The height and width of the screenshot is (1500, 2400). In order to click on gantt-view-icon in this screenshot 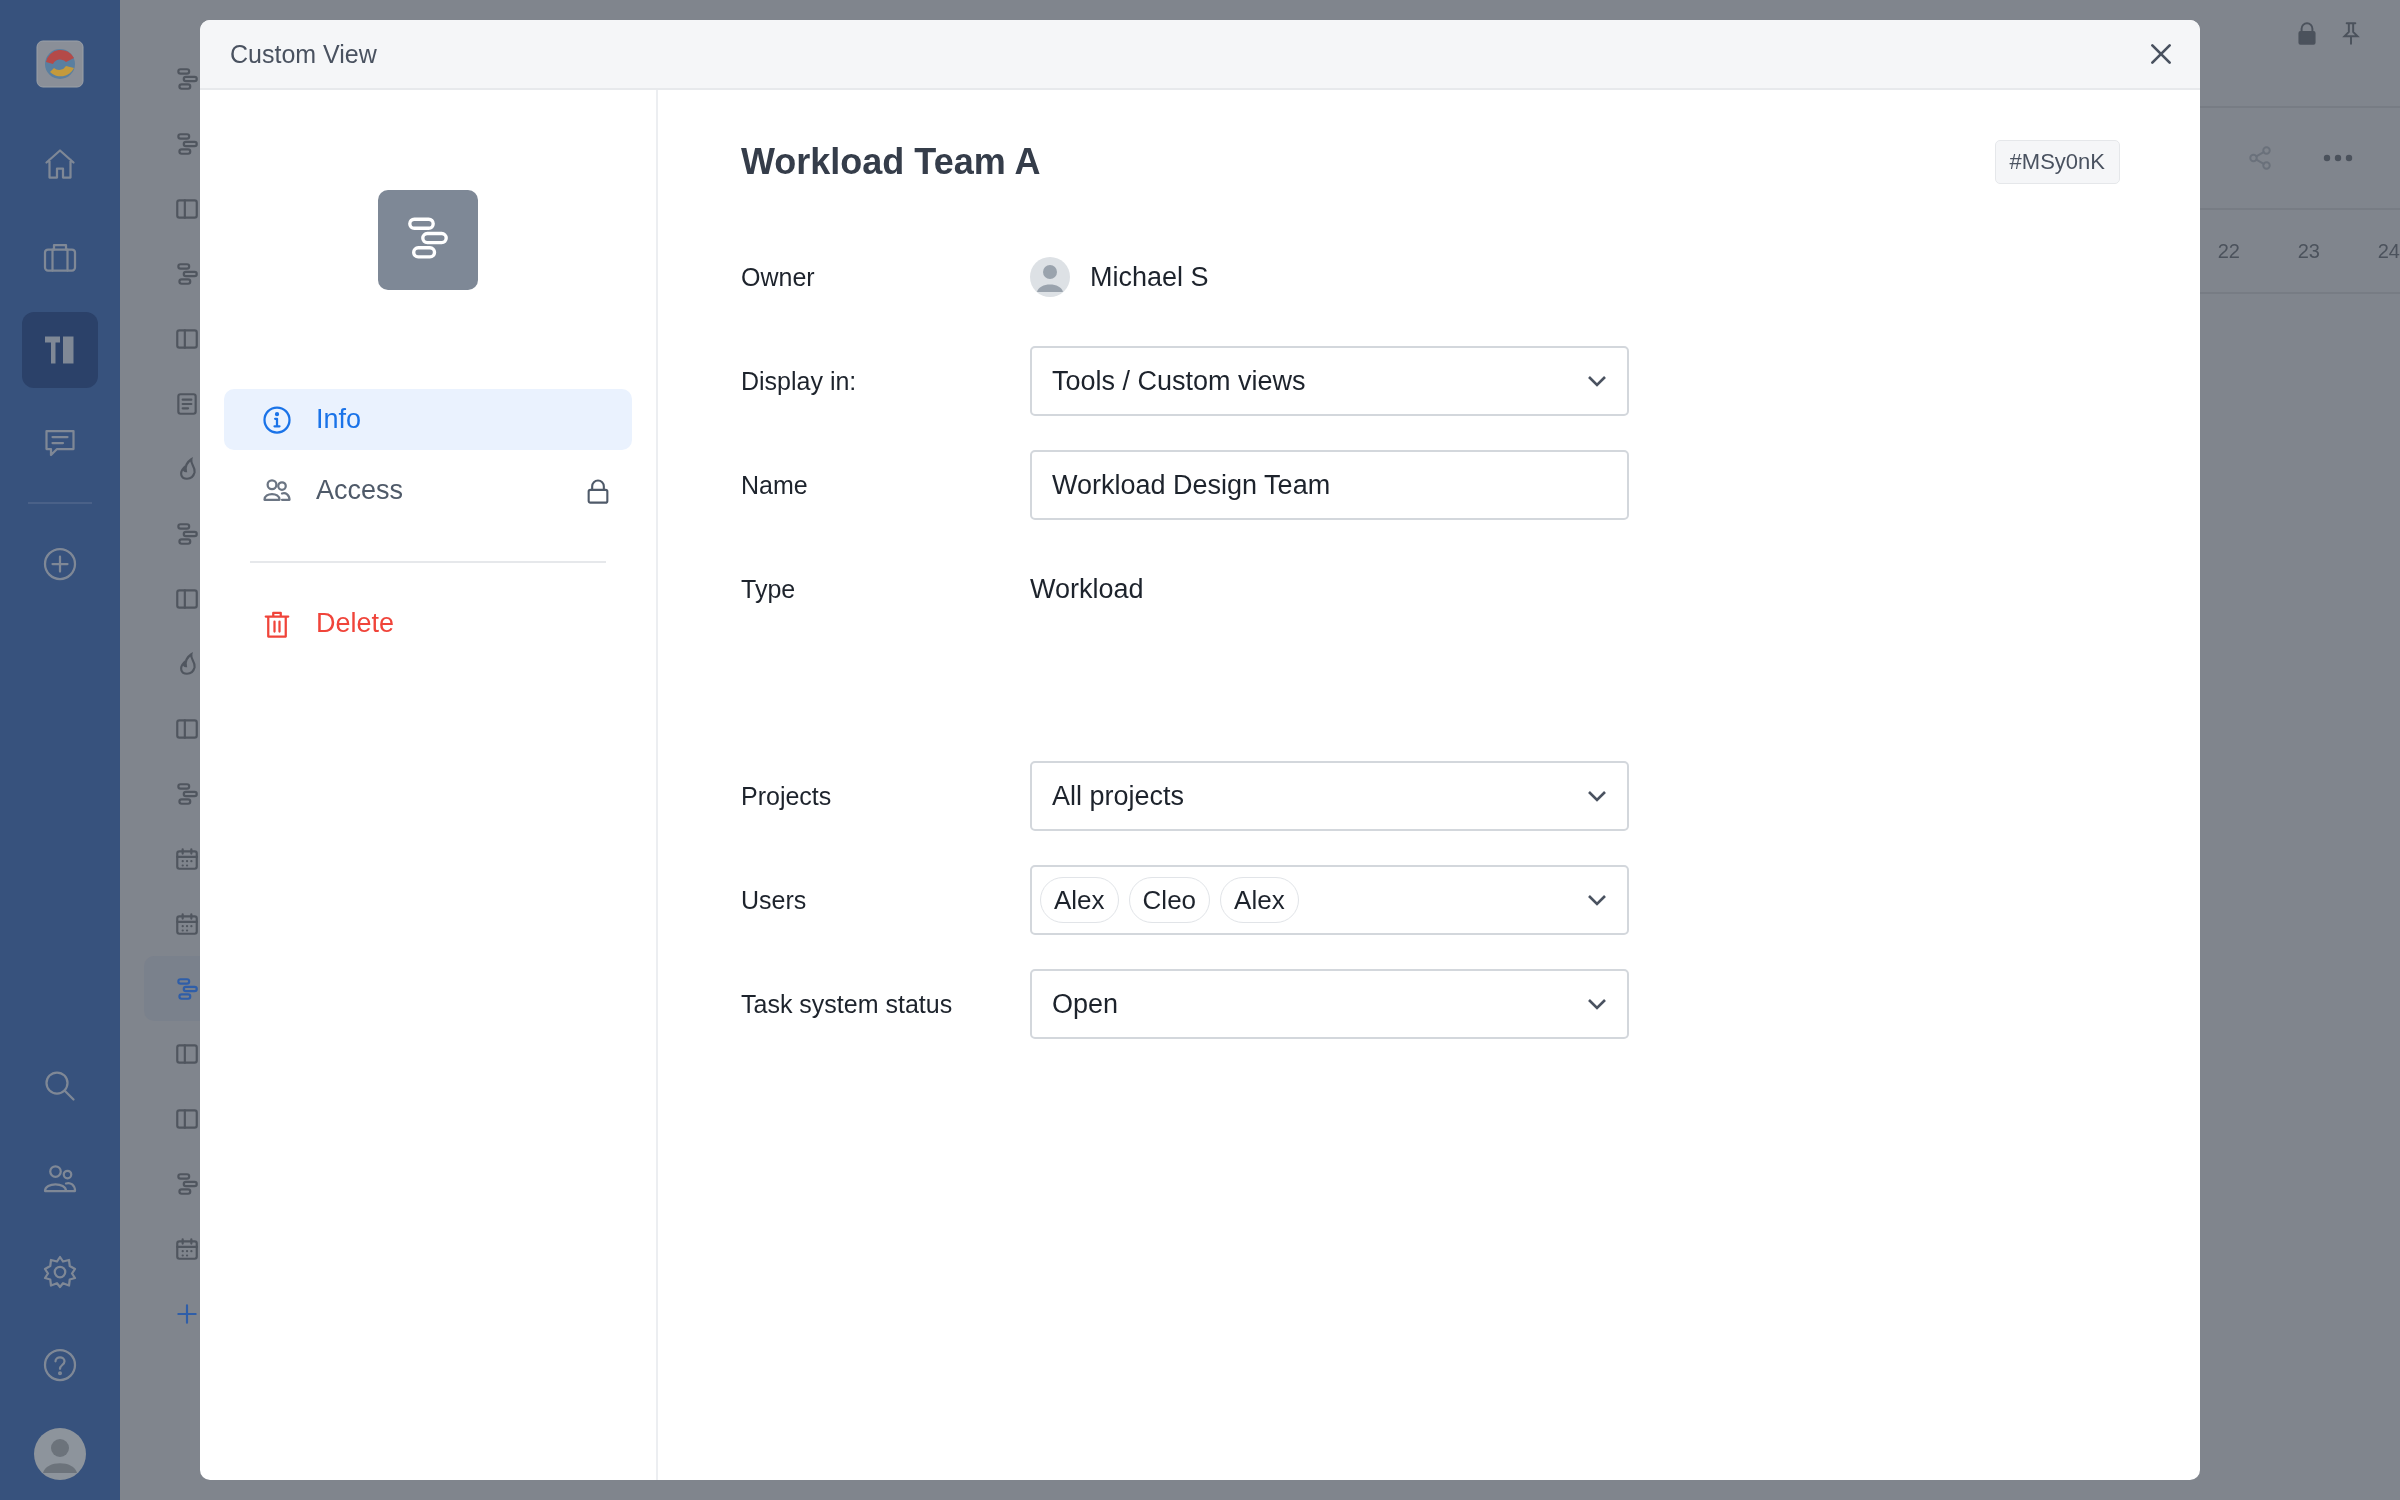, I will do `click(428, 240)`.